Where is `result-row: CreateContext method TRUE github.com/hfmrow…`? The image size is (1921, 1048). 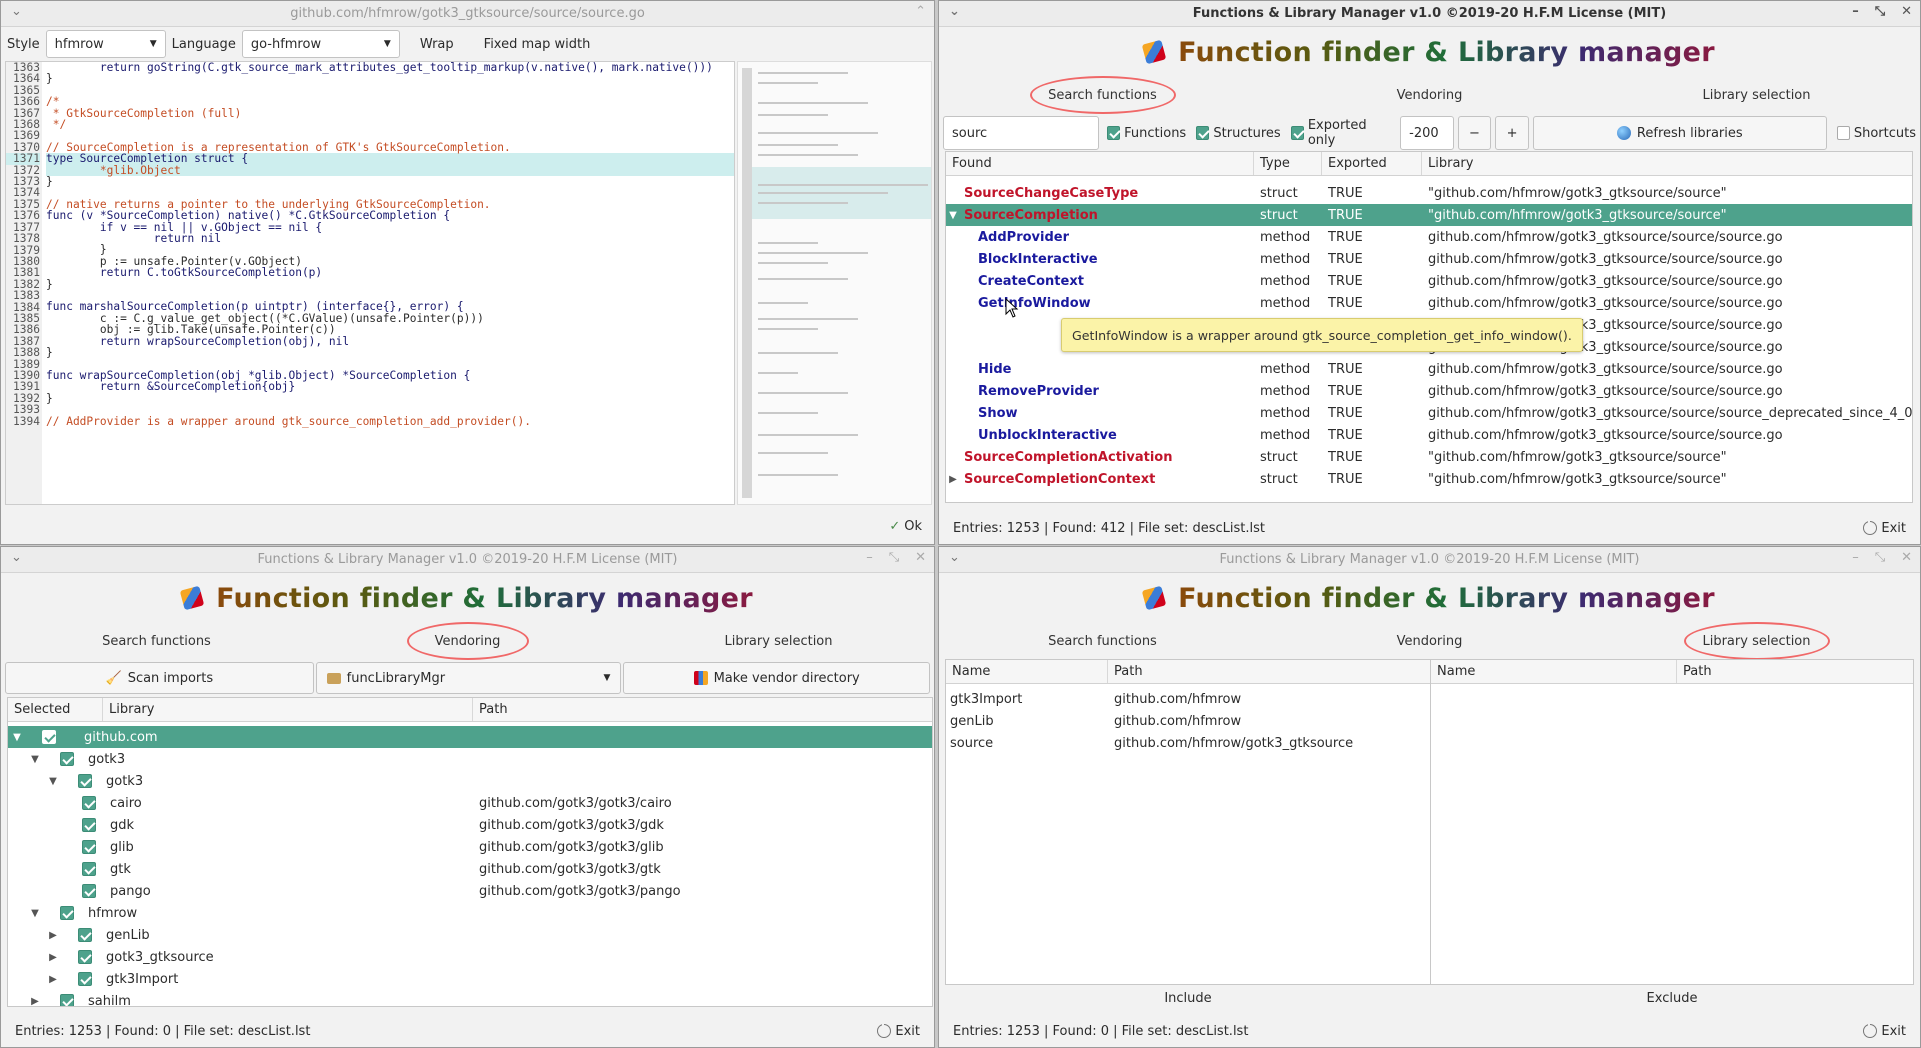
result-row: CreateContext method TRUE github.com/hfmrow… is located at coordinates (1429, 281).